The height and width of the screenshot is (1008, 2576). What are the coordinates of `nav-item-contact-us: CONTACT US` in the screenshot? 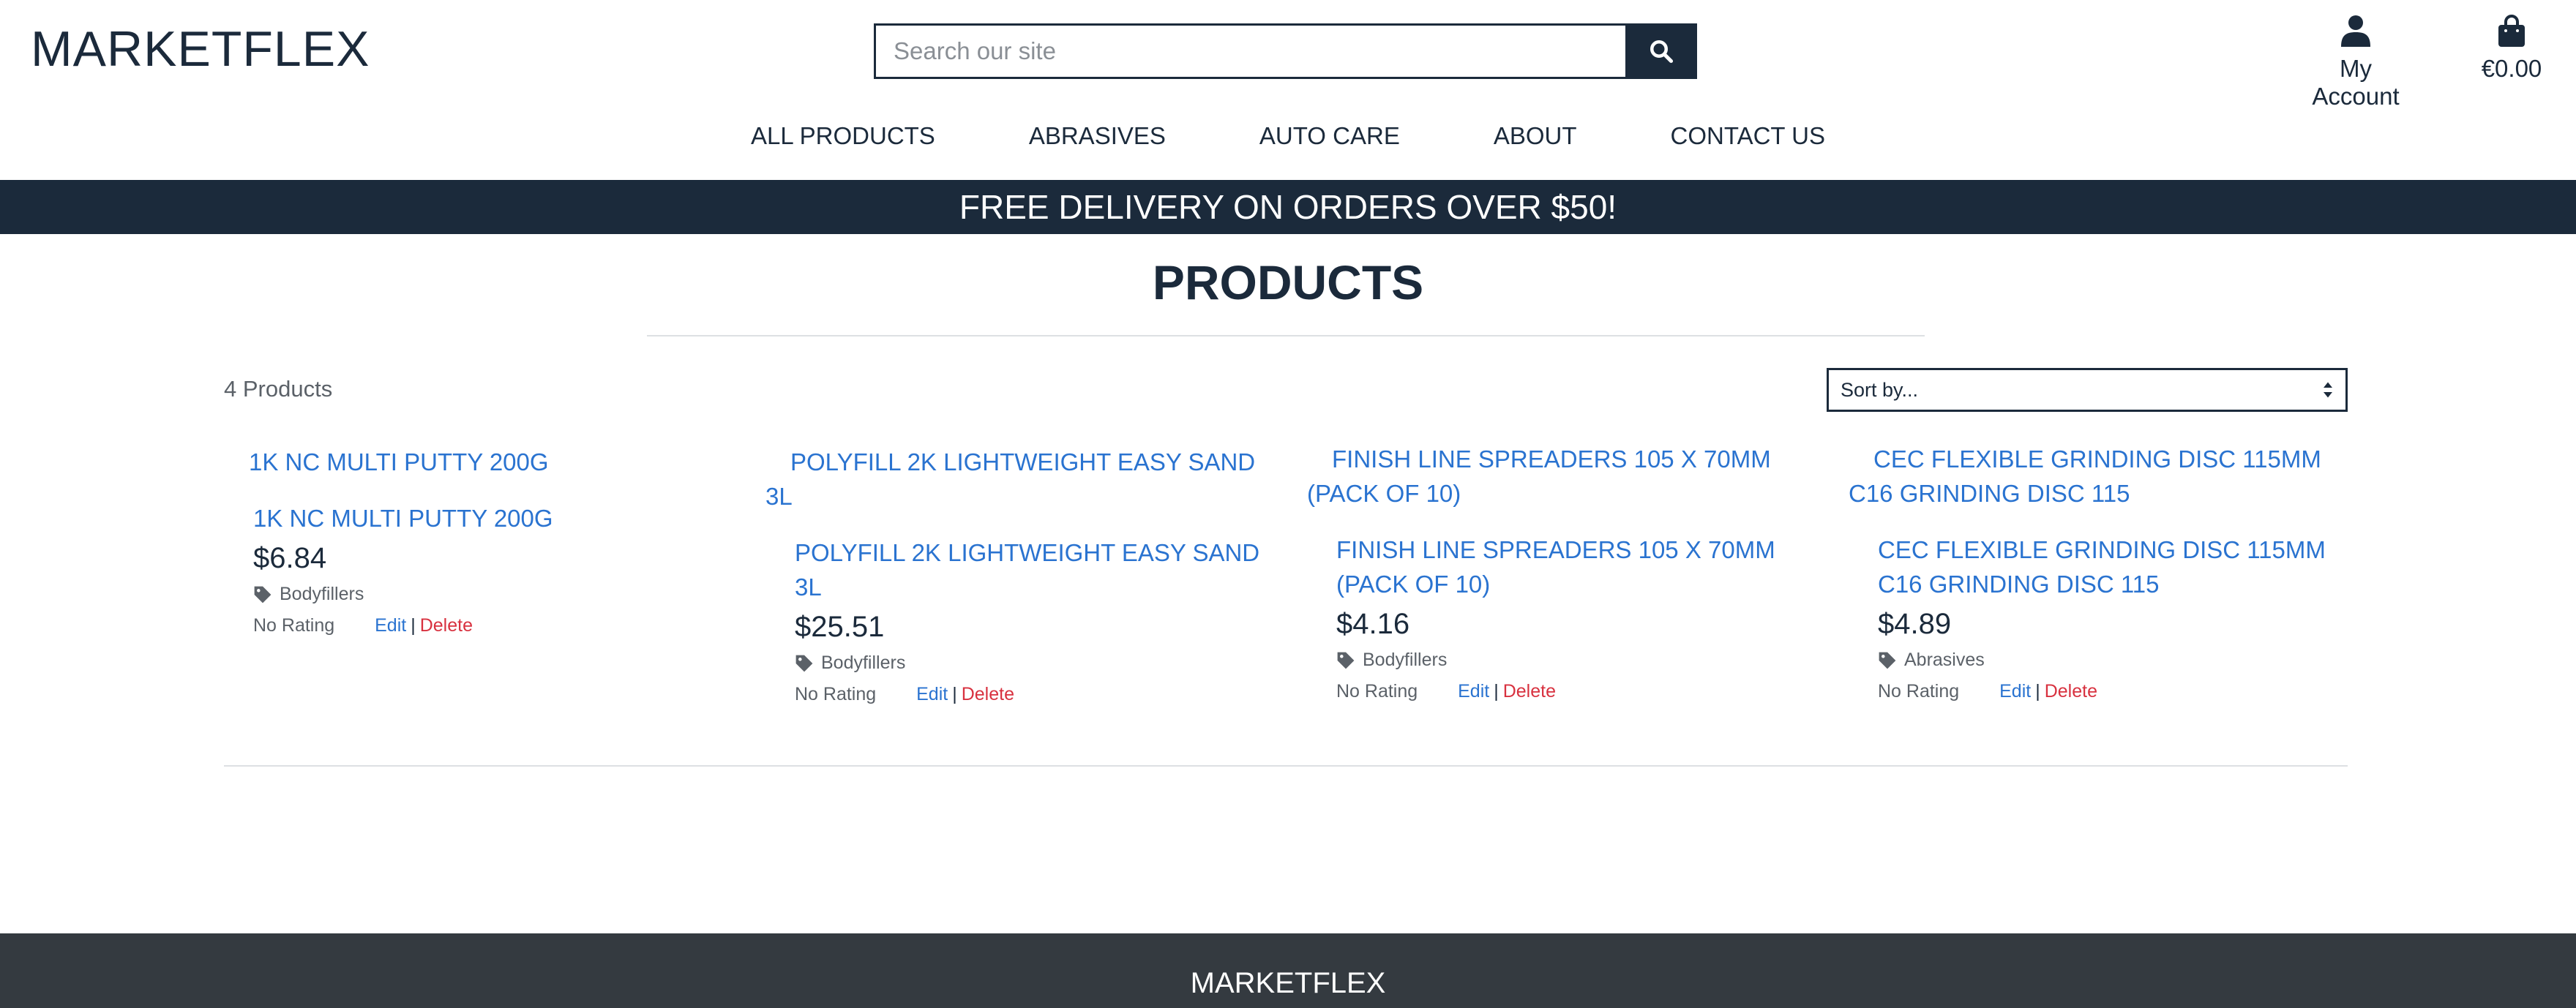 It's located at (1748, 136).